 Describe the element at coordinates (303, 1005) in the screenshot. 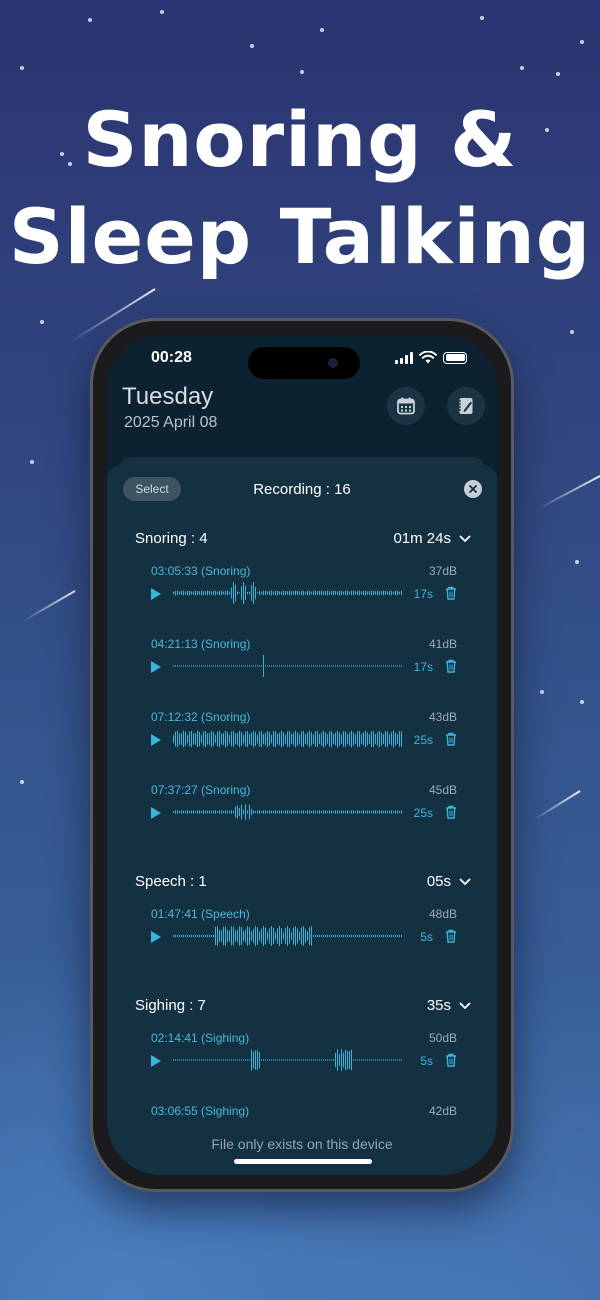

I see `group-header-sighing: Sighing : 7 35s` at that location.